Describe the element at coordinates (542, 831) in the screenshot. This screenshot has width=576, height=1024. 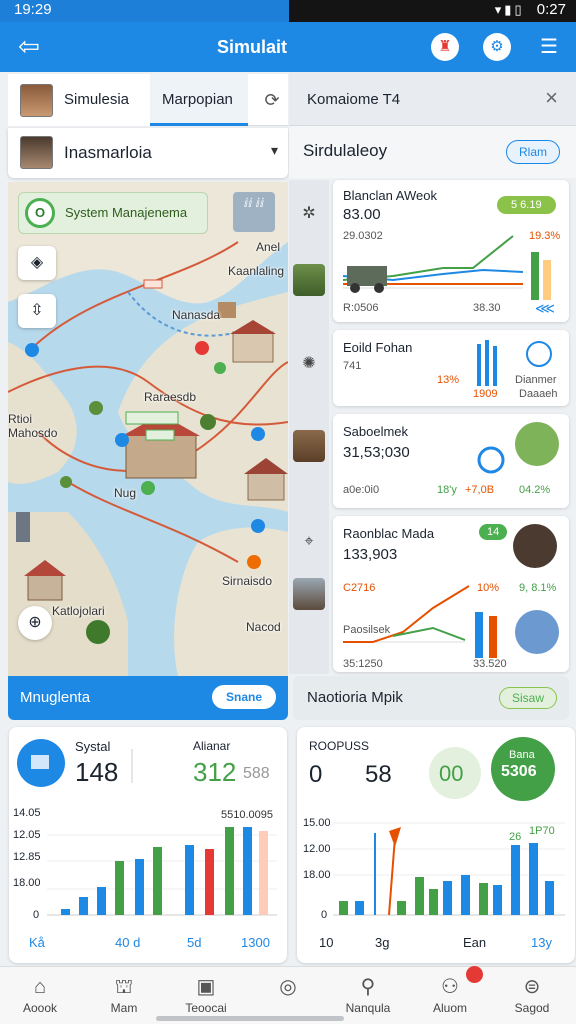
I see `bar-top-label: 1P70` at that location.